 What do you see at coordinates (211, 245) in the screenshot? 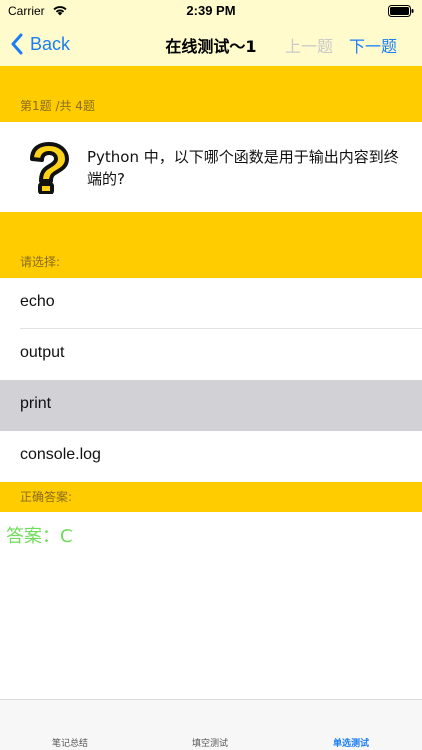
I see `choose-header: 请选择:` at bounding box center [211, 245].